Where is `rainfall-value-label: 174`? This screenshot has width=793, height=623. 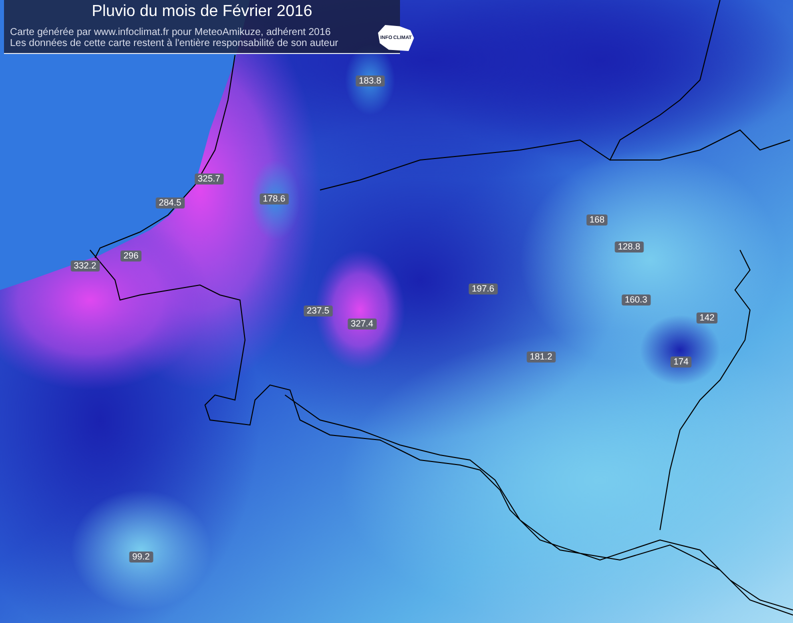
rainfall-value-label: 174 is located at coordinates (681, 362).